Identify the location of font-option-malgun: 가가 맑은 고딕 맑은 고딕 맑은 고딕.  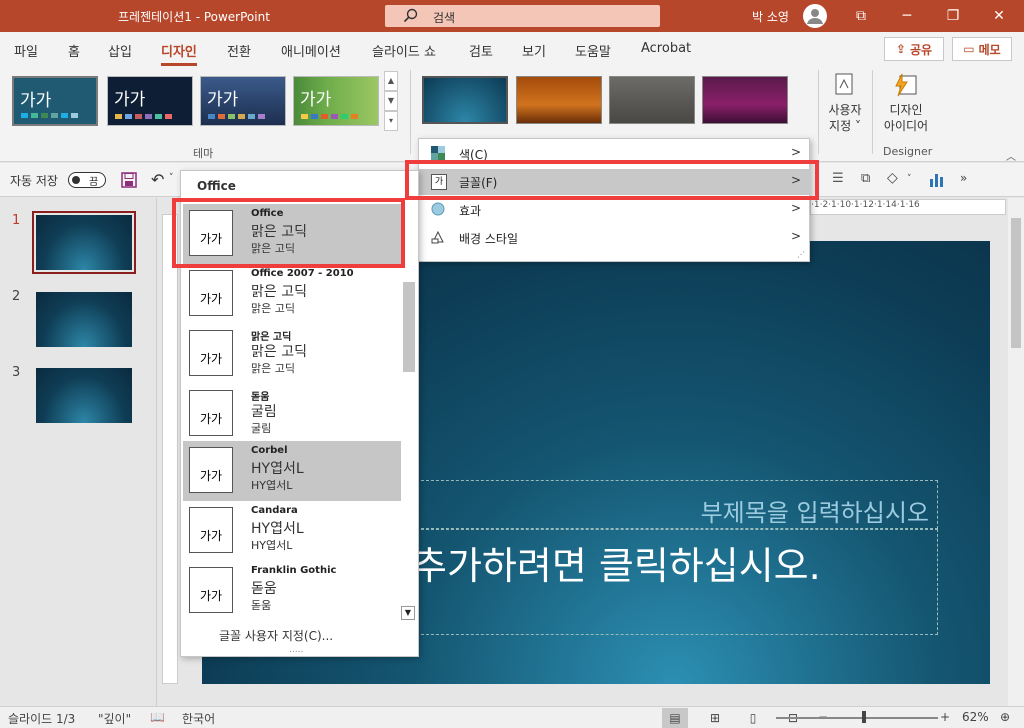
(292, 354).